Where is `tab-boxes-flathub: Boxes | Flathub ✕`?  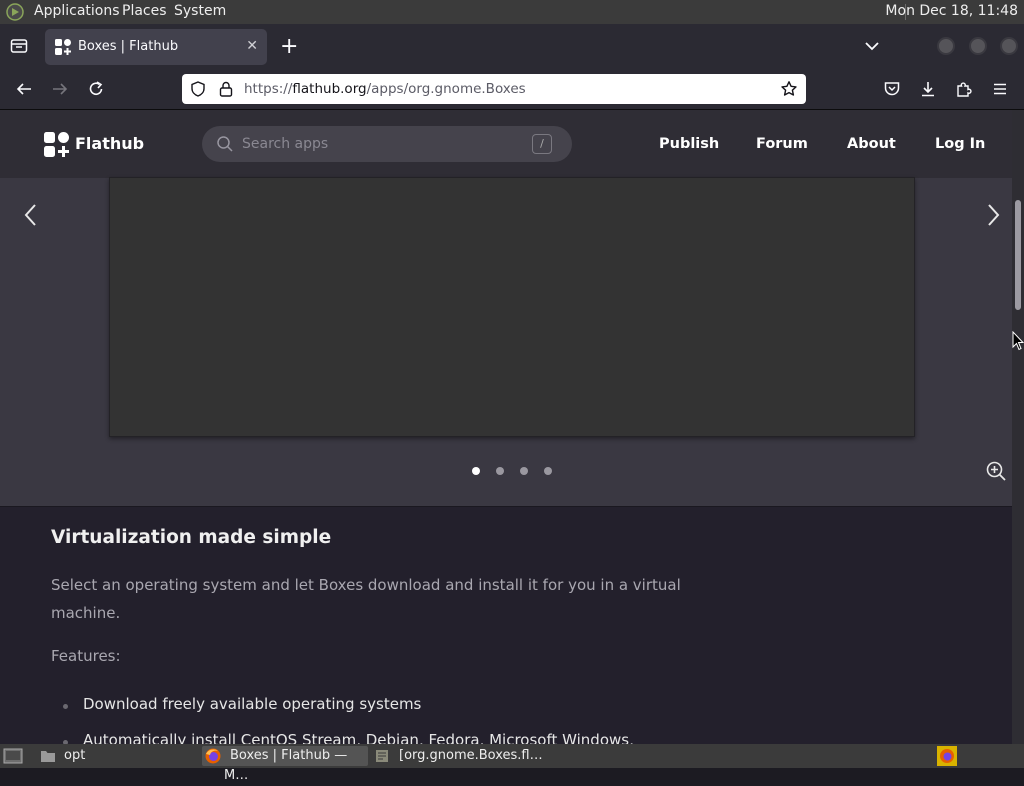
tab-boxes-flathub: Boxes | Flathub ✕ is located at coordinates (156, 47).